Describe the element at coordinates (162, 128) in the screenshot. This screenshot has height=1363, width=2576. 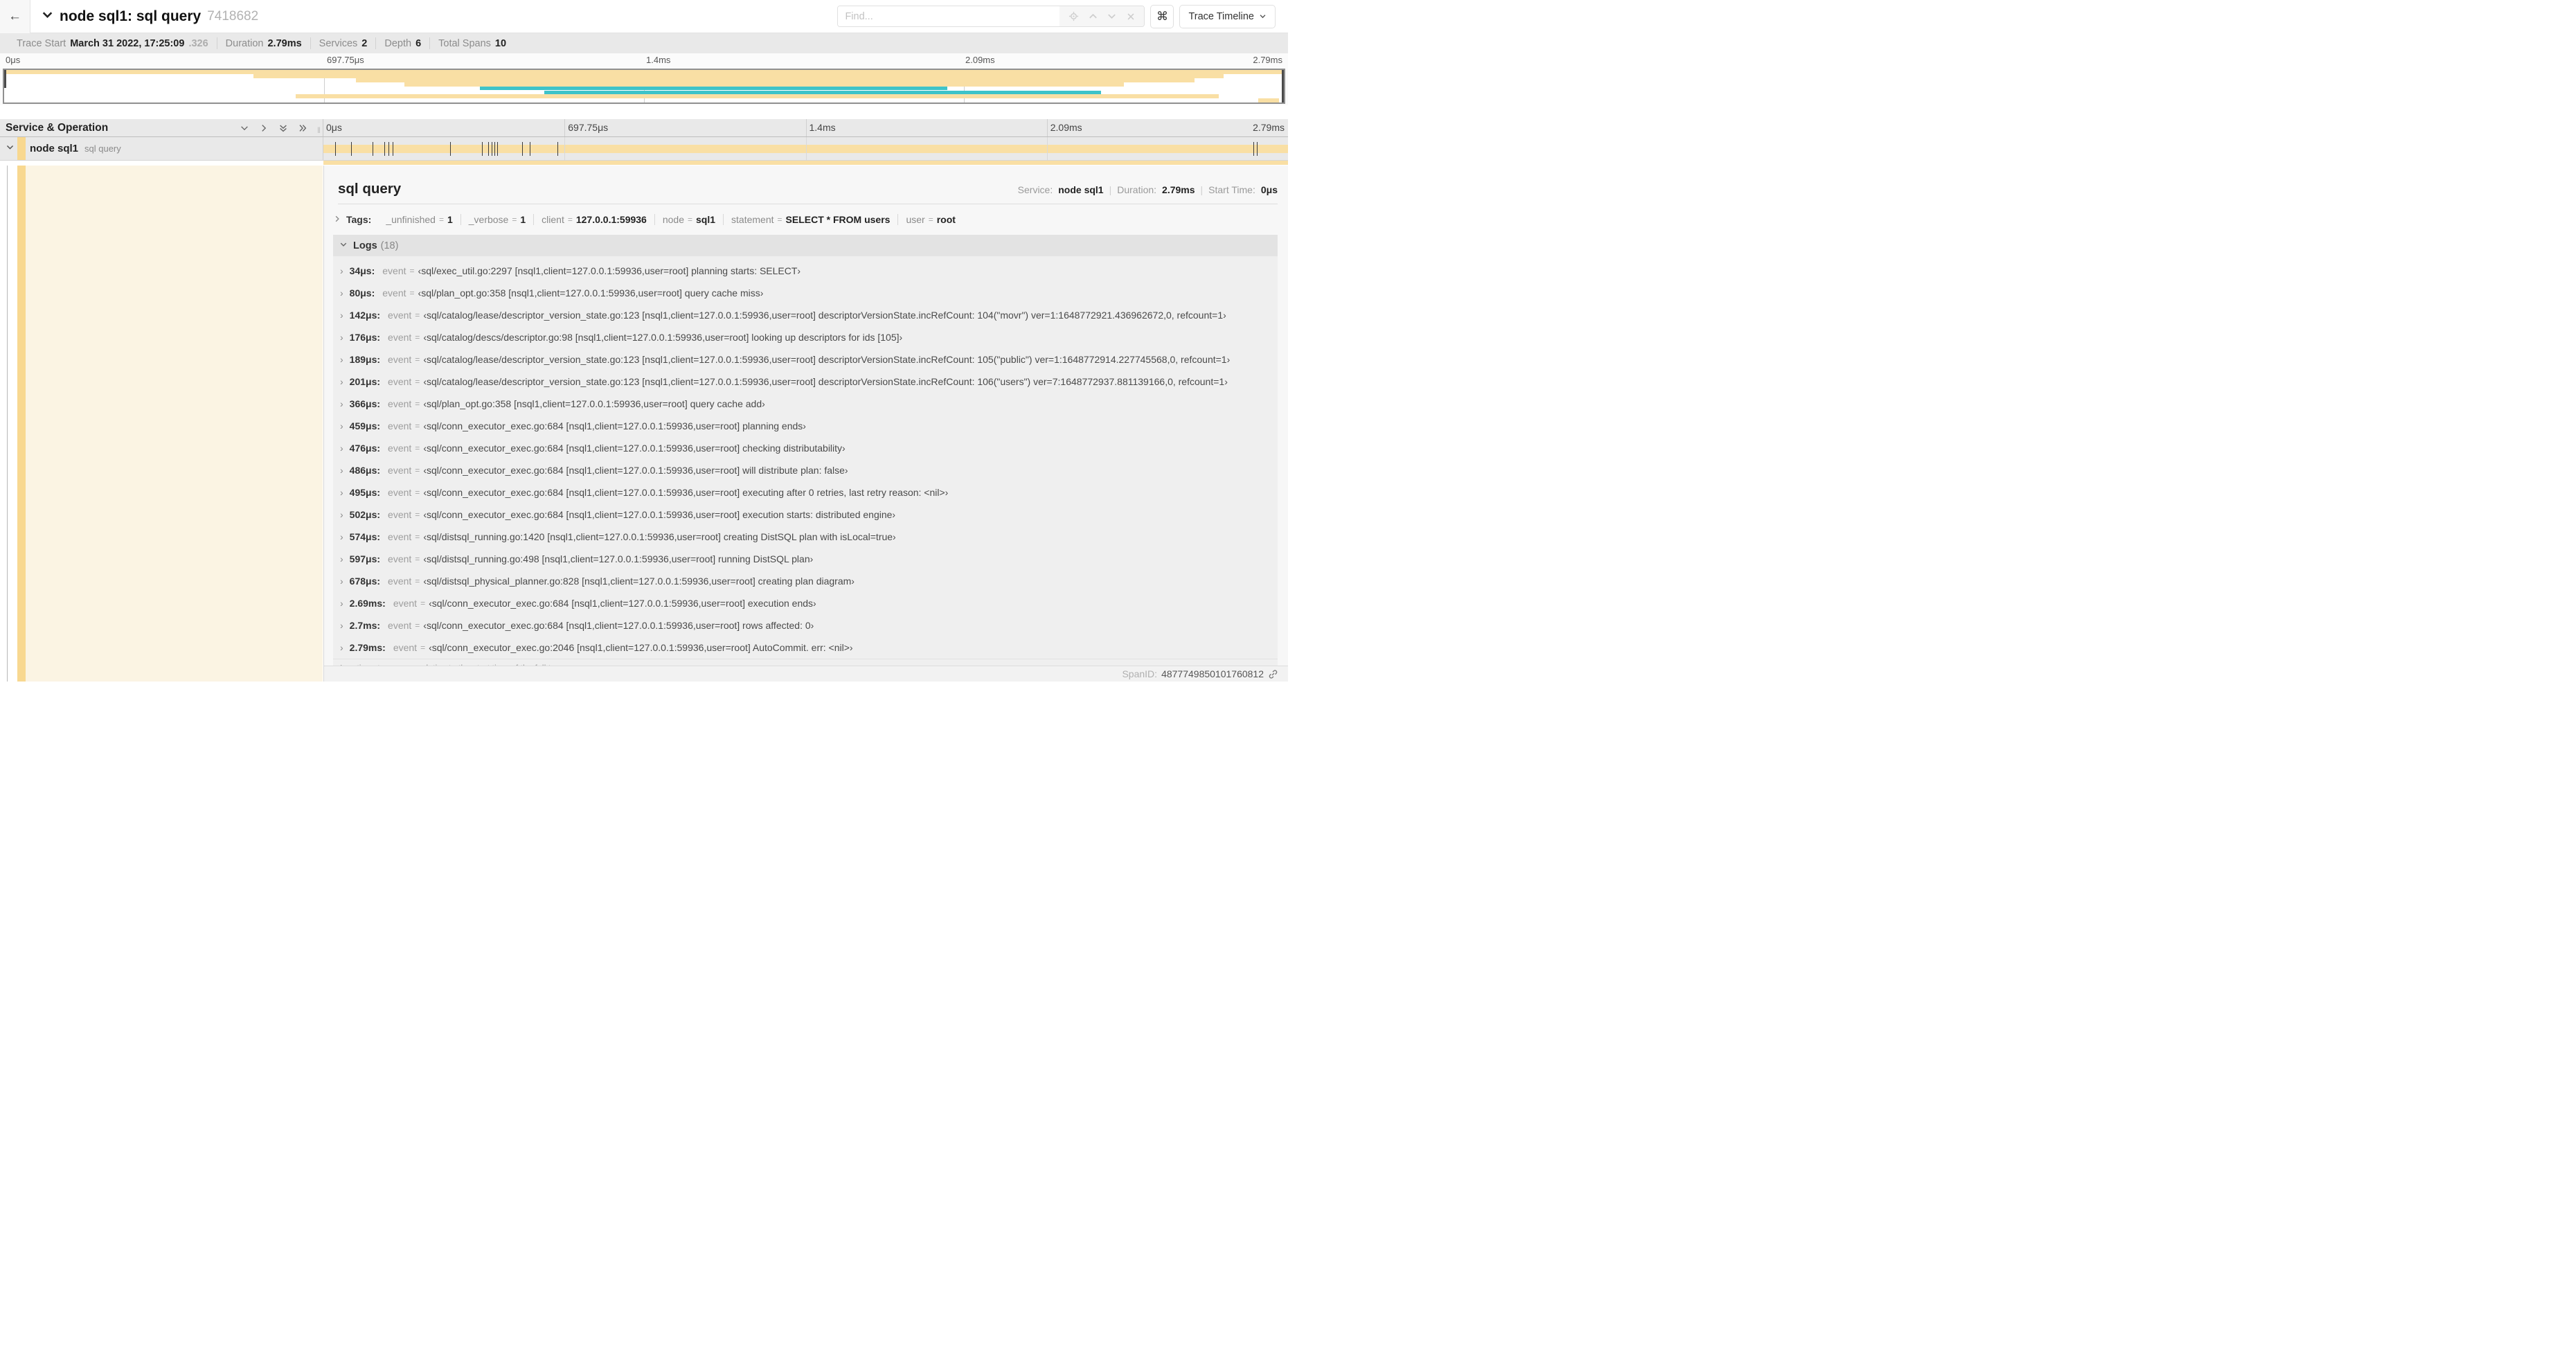
I see `service-operation-header: Service & Operation ‖` at that location.